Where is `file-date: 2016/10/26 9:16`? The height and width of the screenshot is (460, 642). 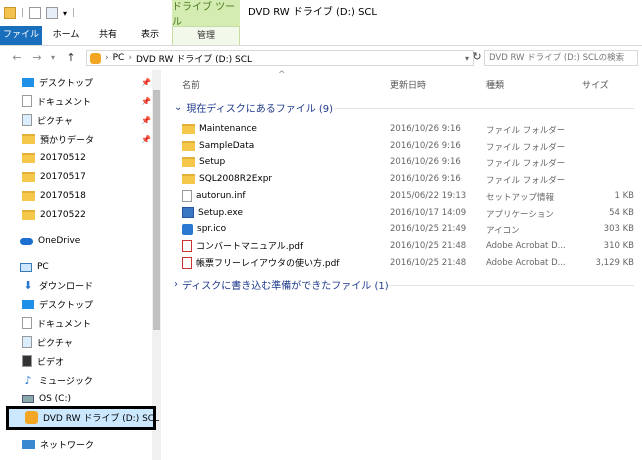 file-date: 2016/10/26 9:16 is located at coordinates (425, 179).